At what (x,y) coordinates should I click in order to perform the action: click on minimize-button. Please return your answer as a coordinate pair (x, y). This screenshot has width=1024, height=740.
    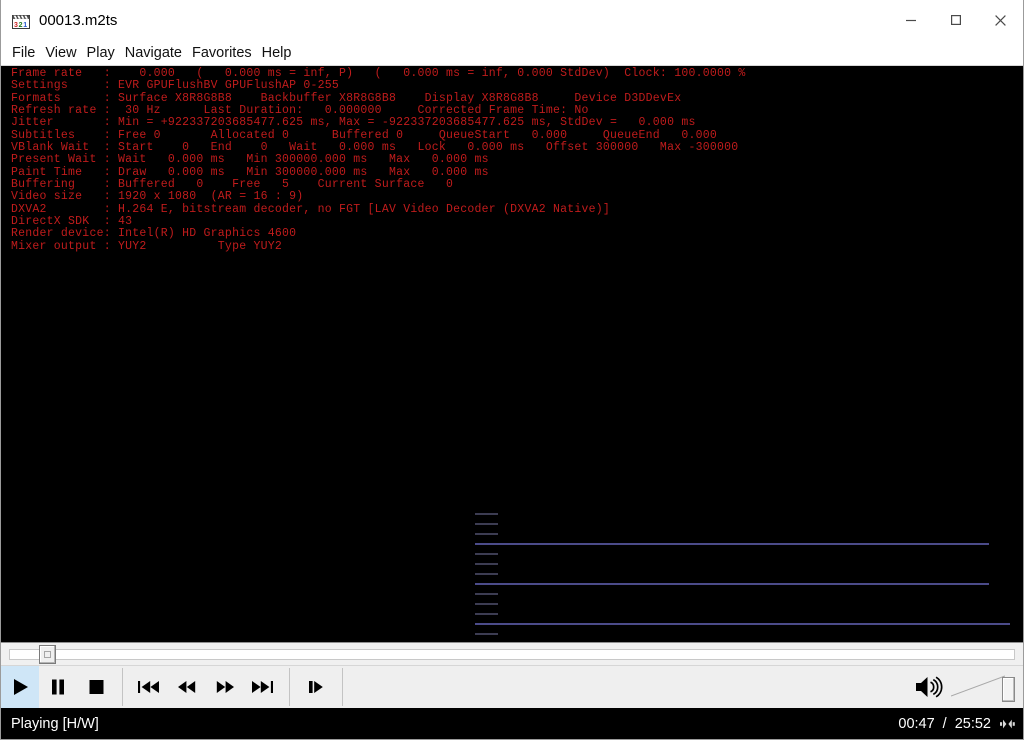
    Looking at the image, I should click on (910, 20).